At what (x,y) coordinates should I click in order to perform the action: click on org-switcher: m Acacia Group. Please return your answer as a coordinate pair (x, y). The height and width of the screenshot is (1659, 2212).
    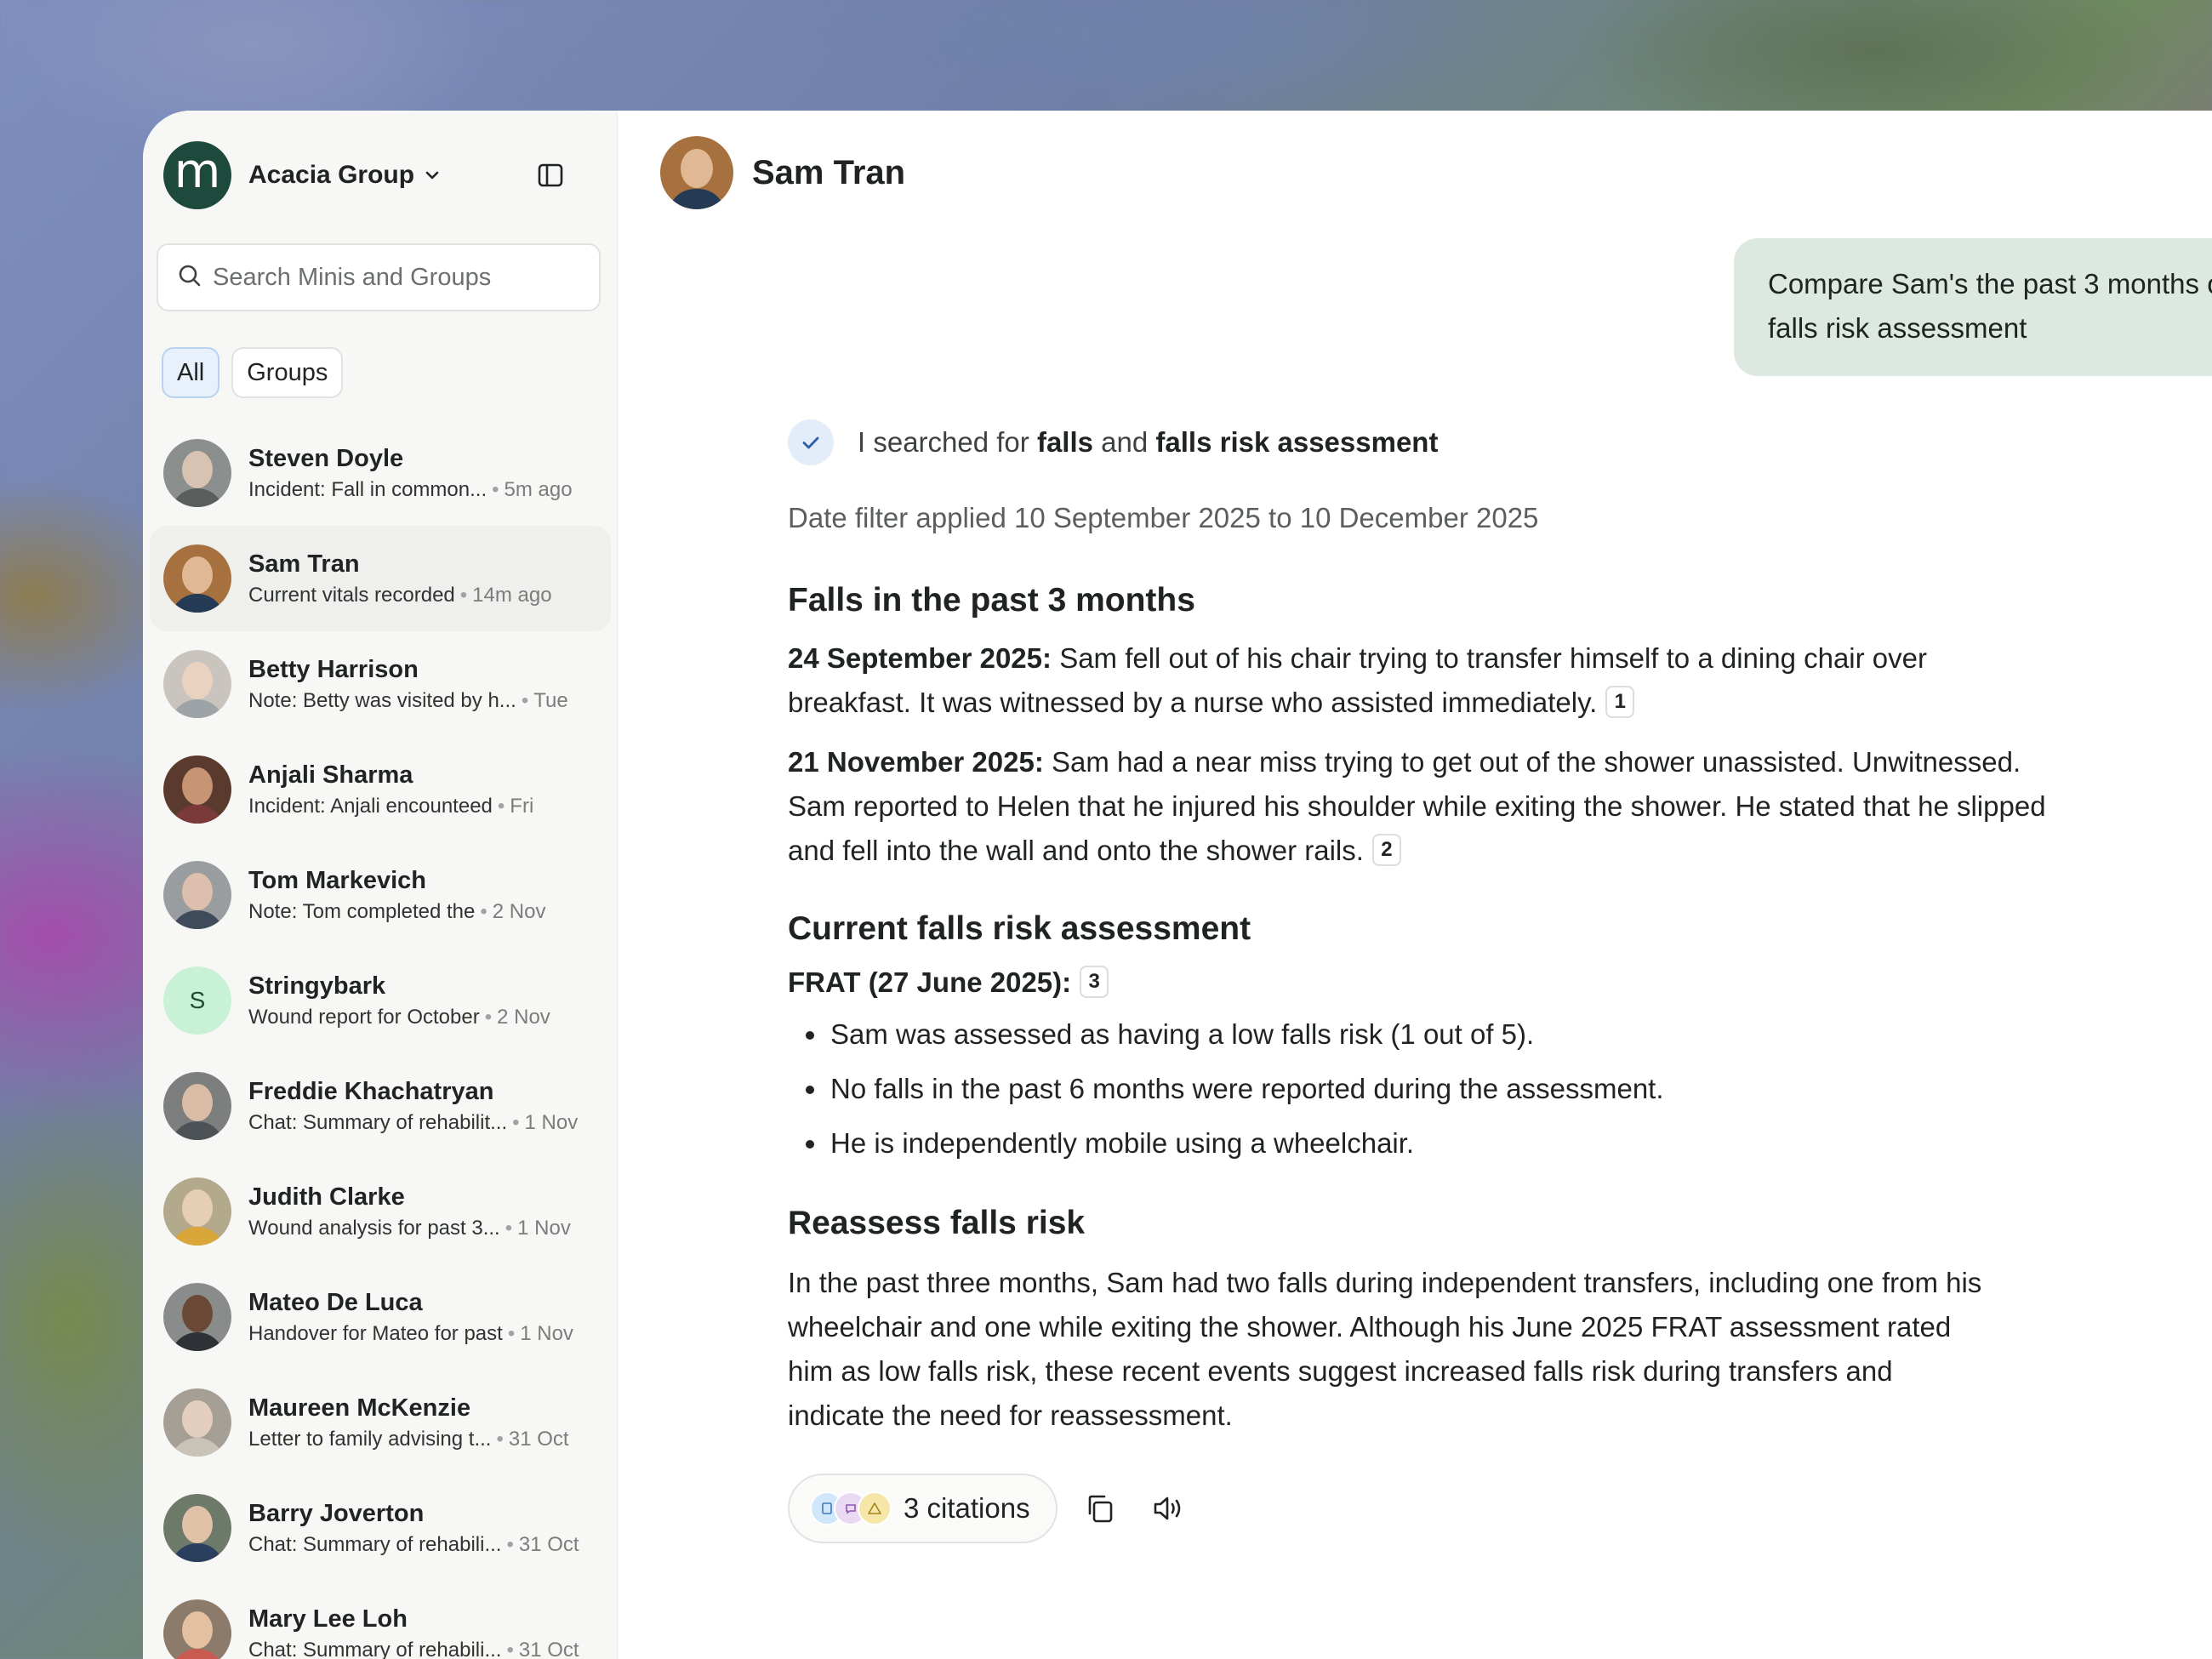
    Looking at the image, I should click on (379, 175).